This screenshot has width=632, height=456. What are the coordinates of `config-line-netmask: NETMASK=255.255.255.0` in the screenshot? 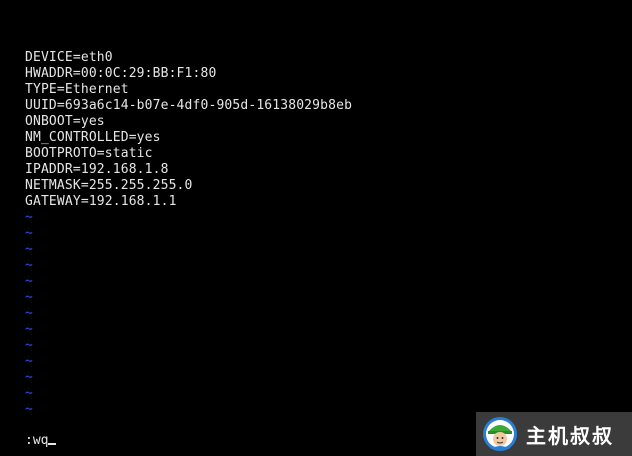 It's located at (109, 185).